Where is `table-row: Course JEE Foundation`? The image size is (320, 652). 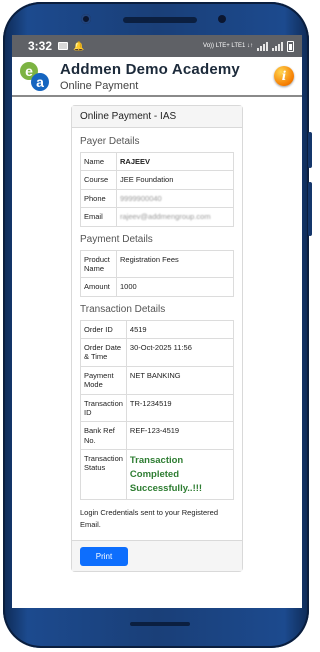 table-row: Course JEE Foundation is located at coordinates (157, 180).